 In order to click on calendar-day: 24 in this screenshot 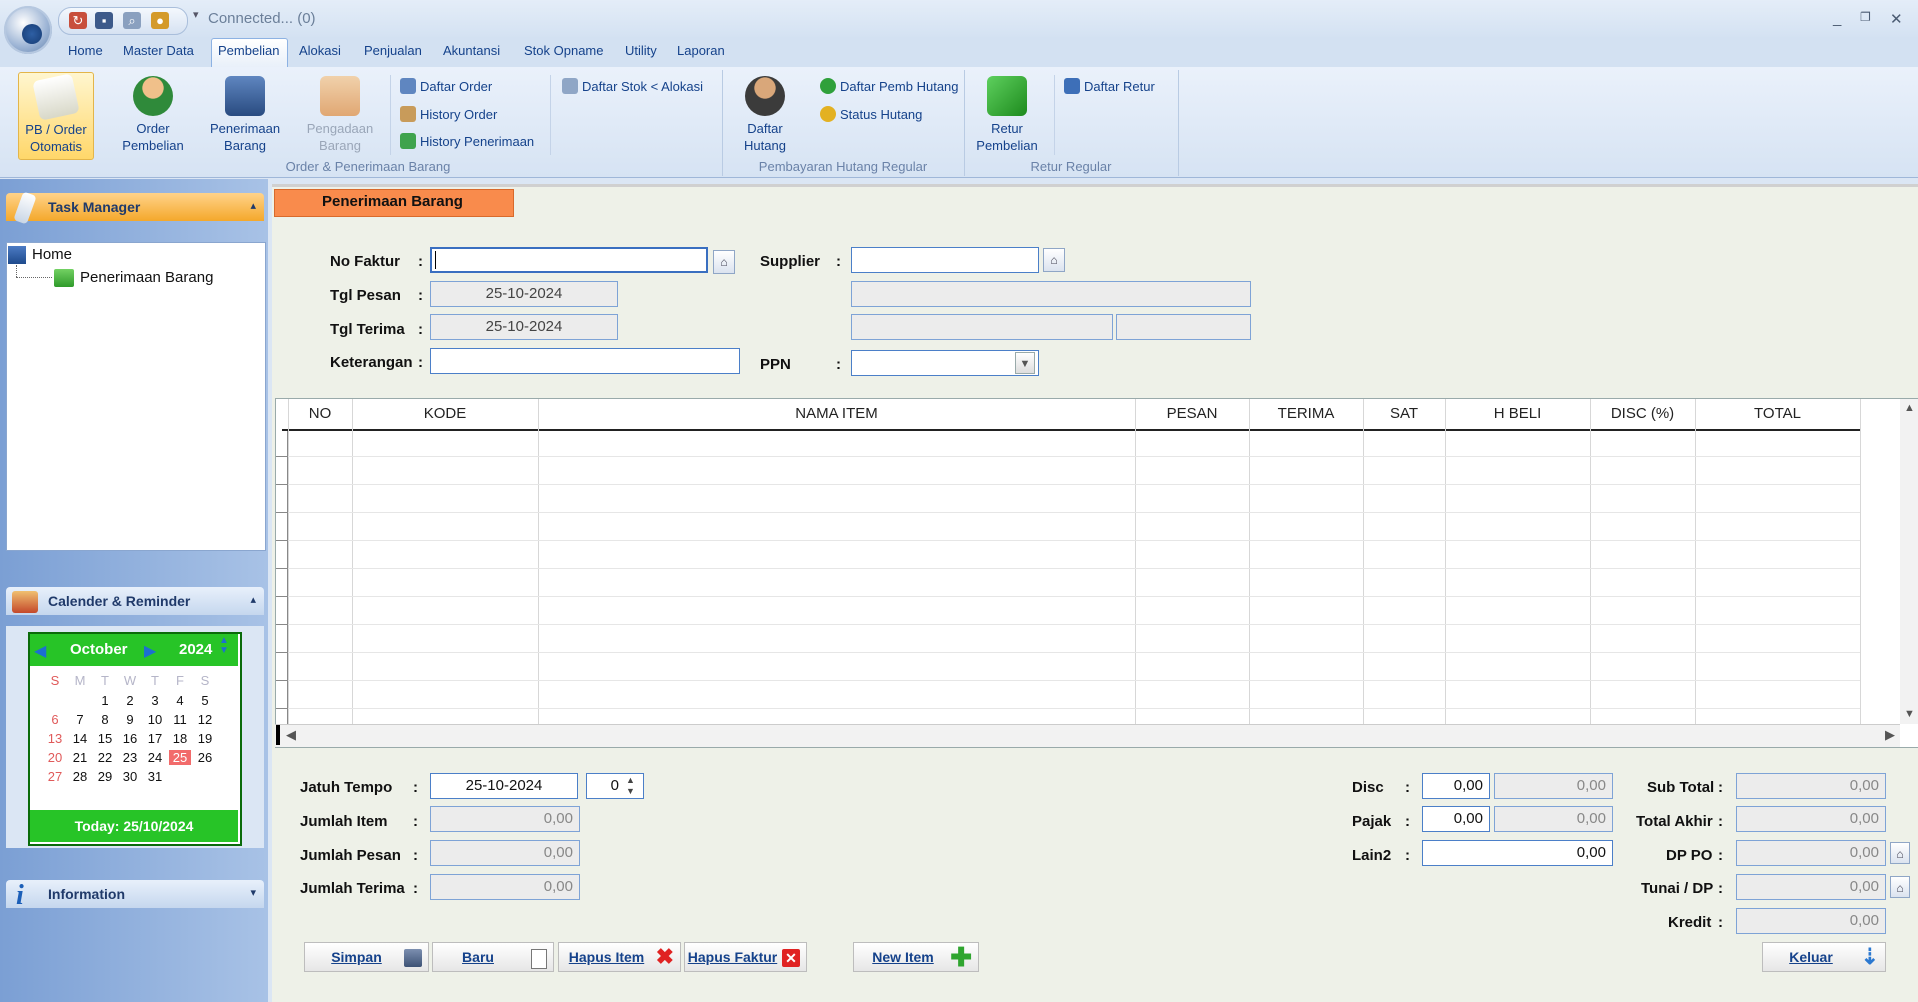, I will do `click(155, 757)`.